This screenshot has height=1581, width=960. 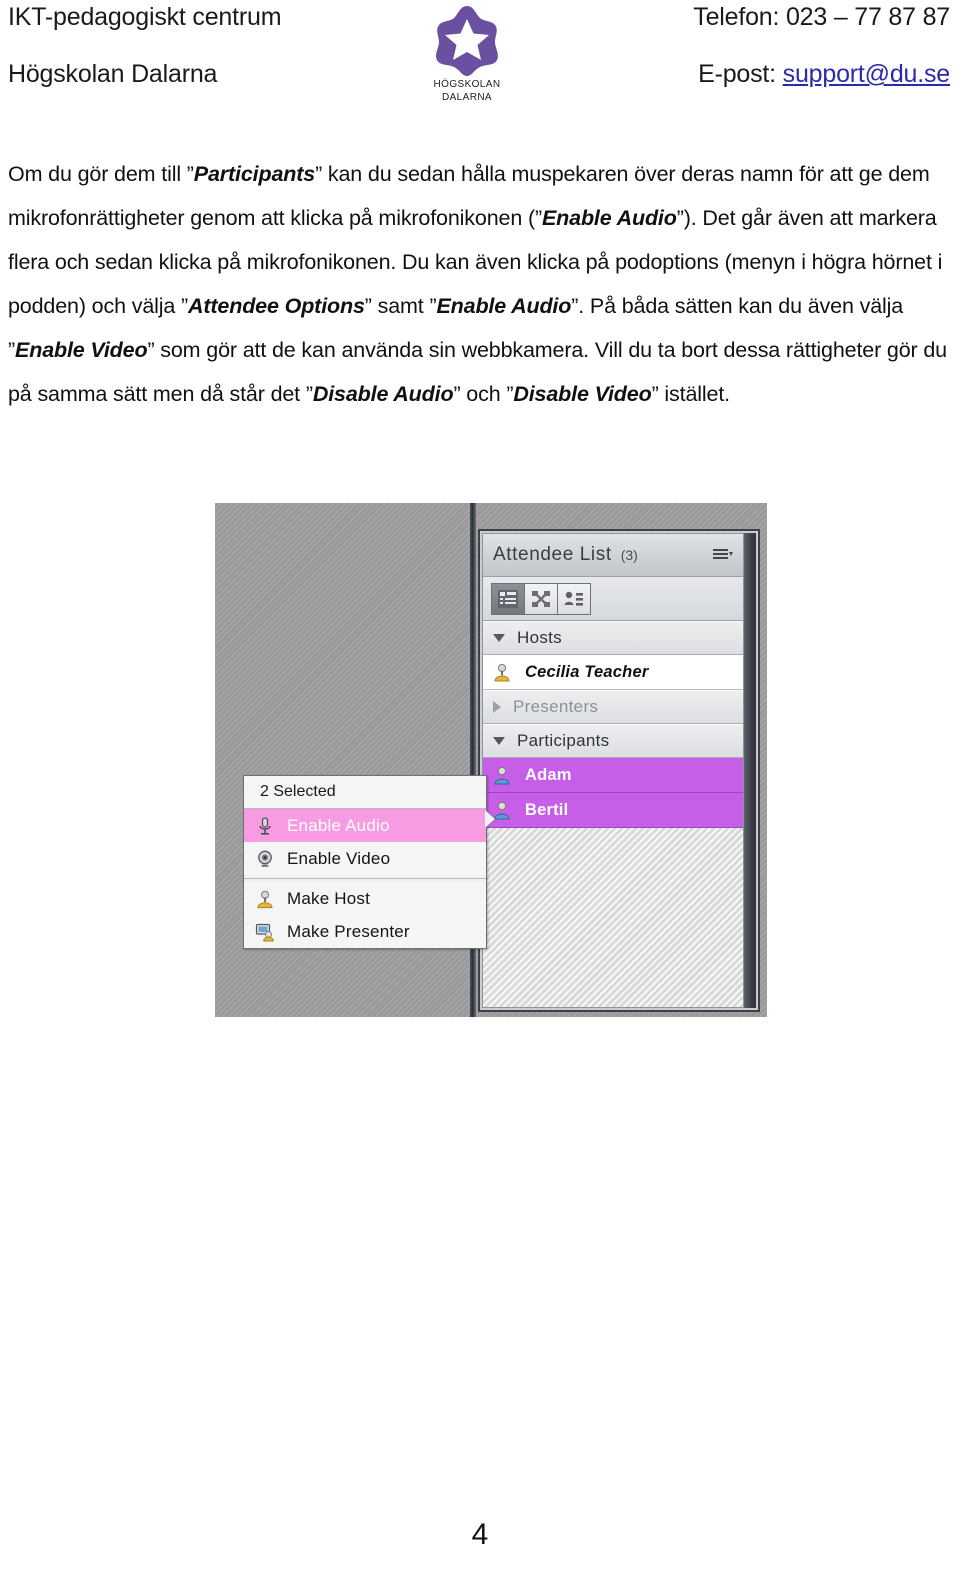 I want to click on attendee-row-adam: Adam, so click(x=613, y=775).